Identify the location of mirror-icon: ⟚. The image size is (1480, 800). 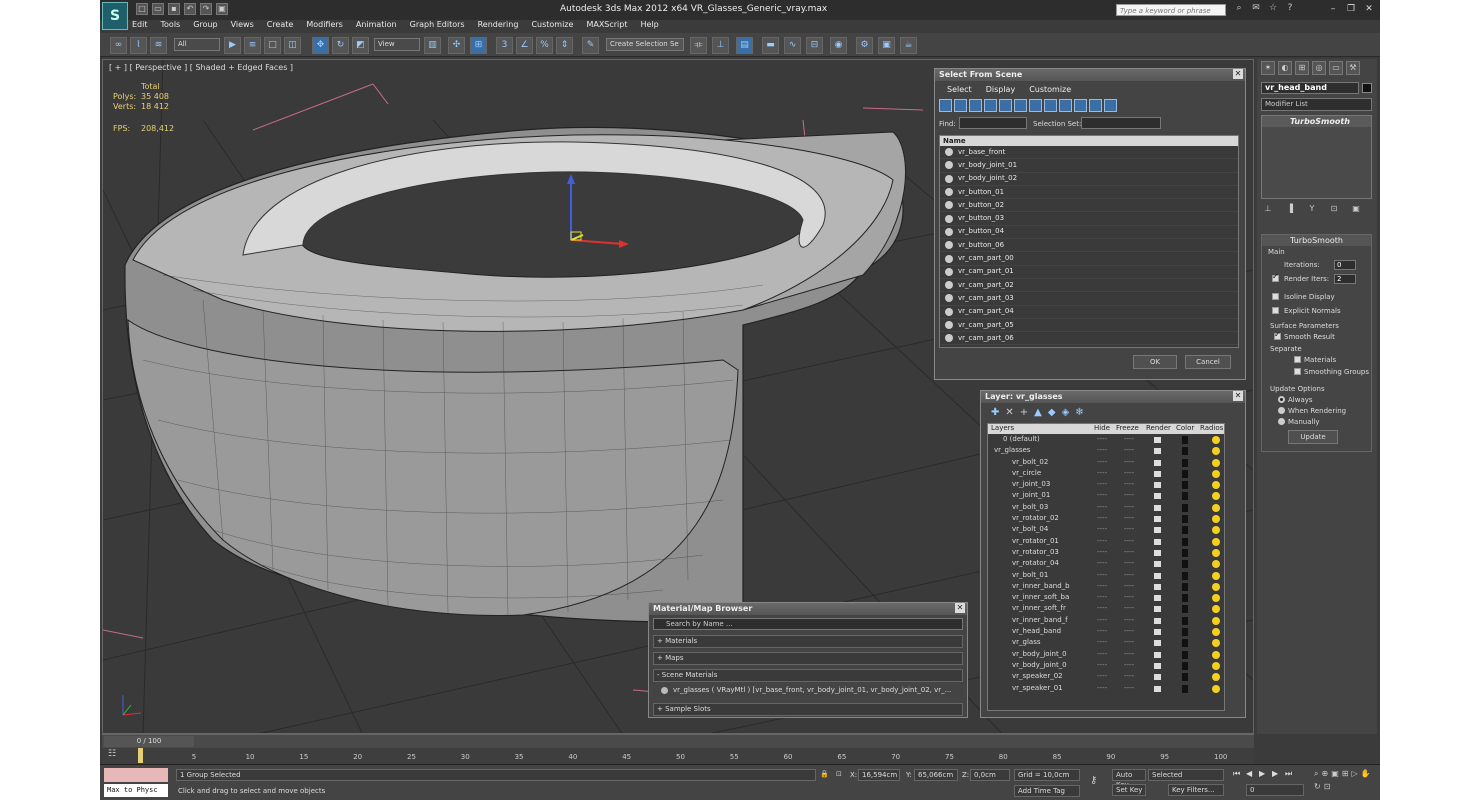
(698, 45).